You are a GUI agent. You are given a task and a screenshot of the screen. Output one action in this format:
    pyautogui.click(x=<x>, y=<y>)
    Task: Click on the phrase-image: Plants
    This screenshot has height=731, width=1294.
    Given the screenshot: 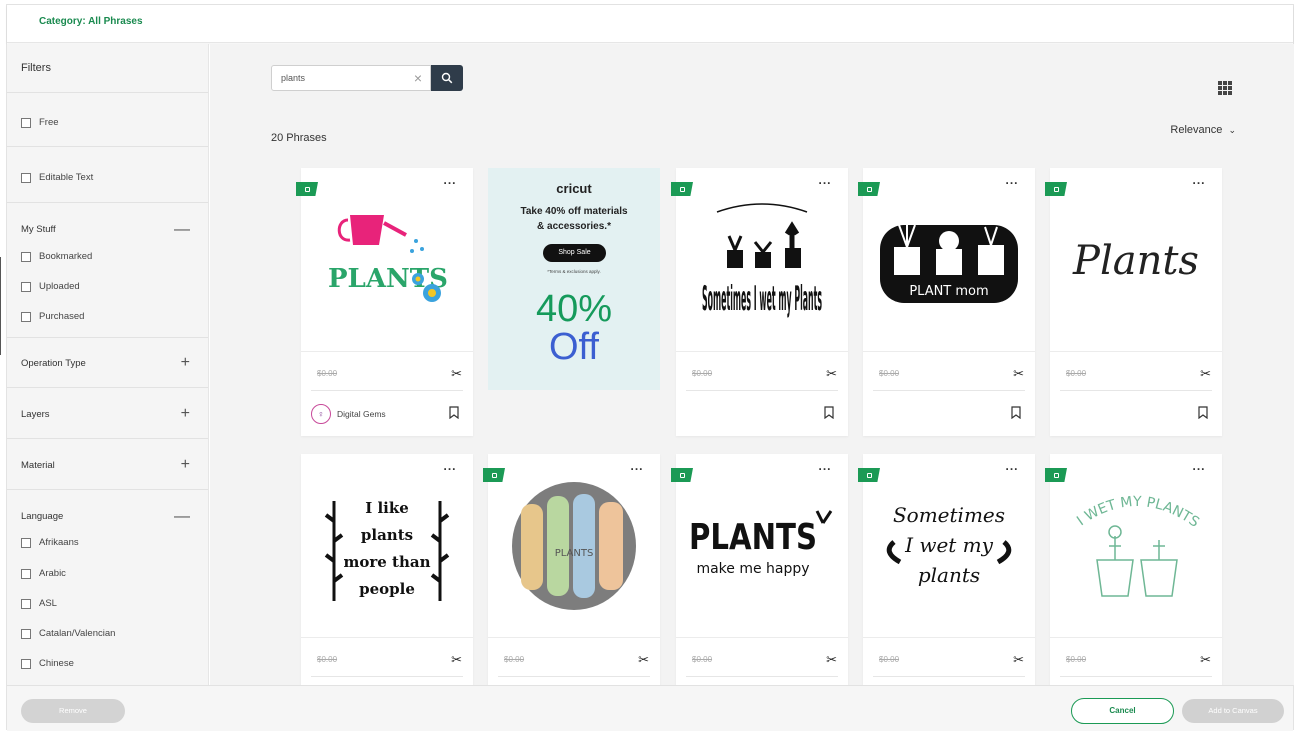 What is the action you would take?
    pyautogui.click(x=1136, y=259)
    